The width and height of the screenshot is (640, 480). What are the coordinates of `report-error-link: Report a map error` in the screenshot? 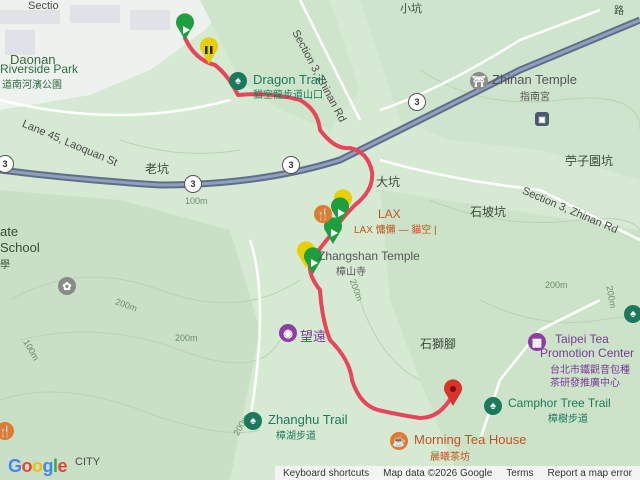 It's located at (590, 473).